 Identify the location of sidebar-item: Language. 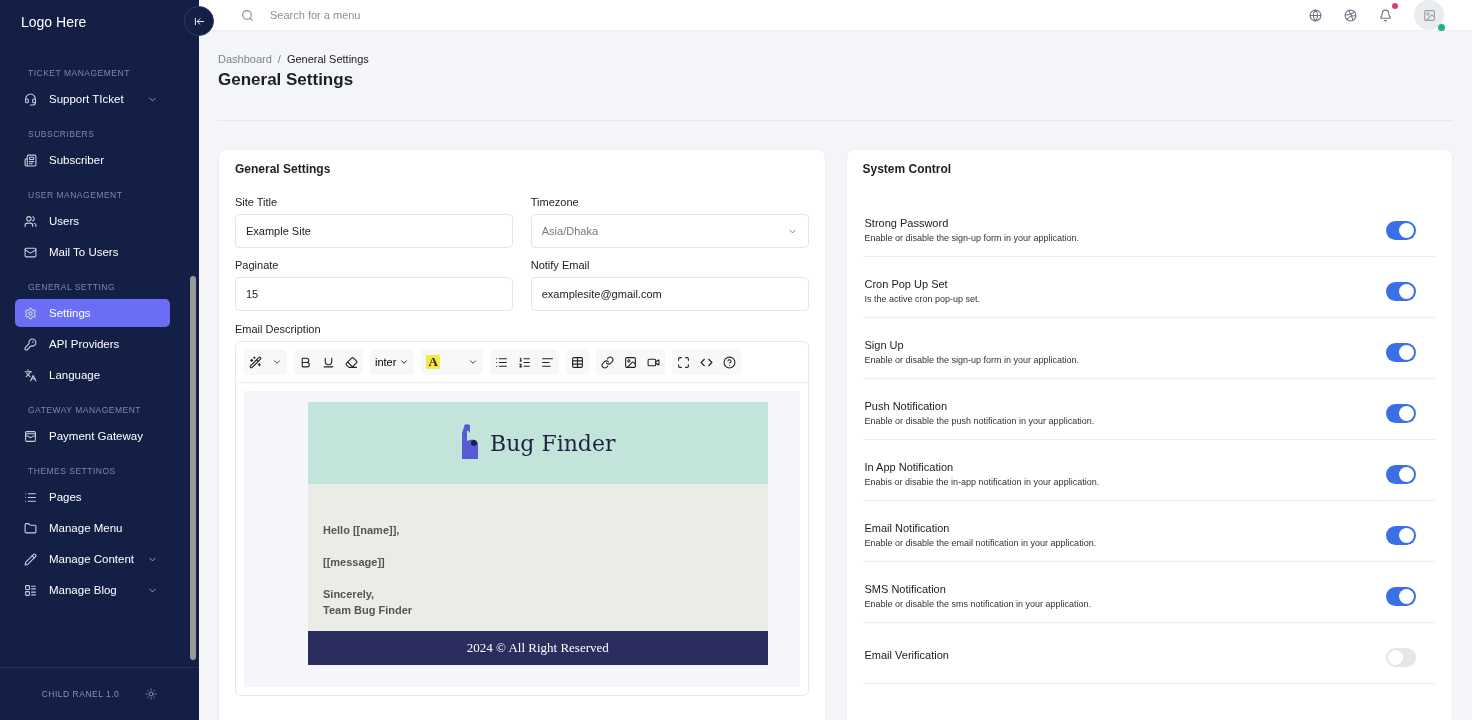
(92, 375).